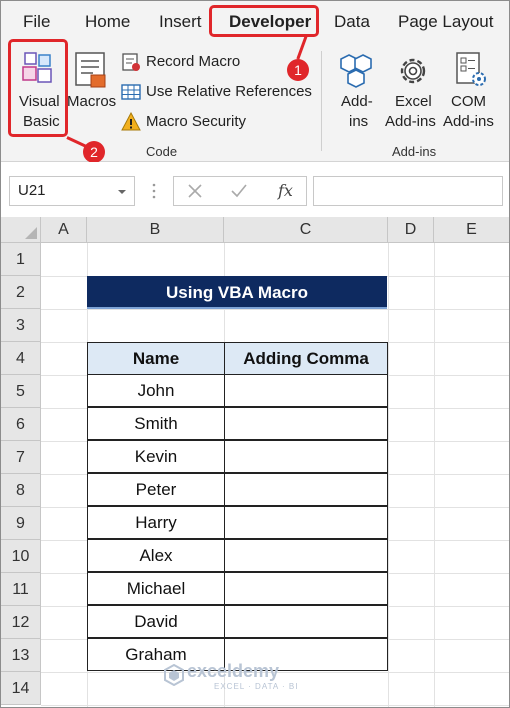 The height and width of the screenshot is (708, 510). Describe the element at coordinates (156, 588) in the screenshot. I see `name-cell: Michael` at that location.